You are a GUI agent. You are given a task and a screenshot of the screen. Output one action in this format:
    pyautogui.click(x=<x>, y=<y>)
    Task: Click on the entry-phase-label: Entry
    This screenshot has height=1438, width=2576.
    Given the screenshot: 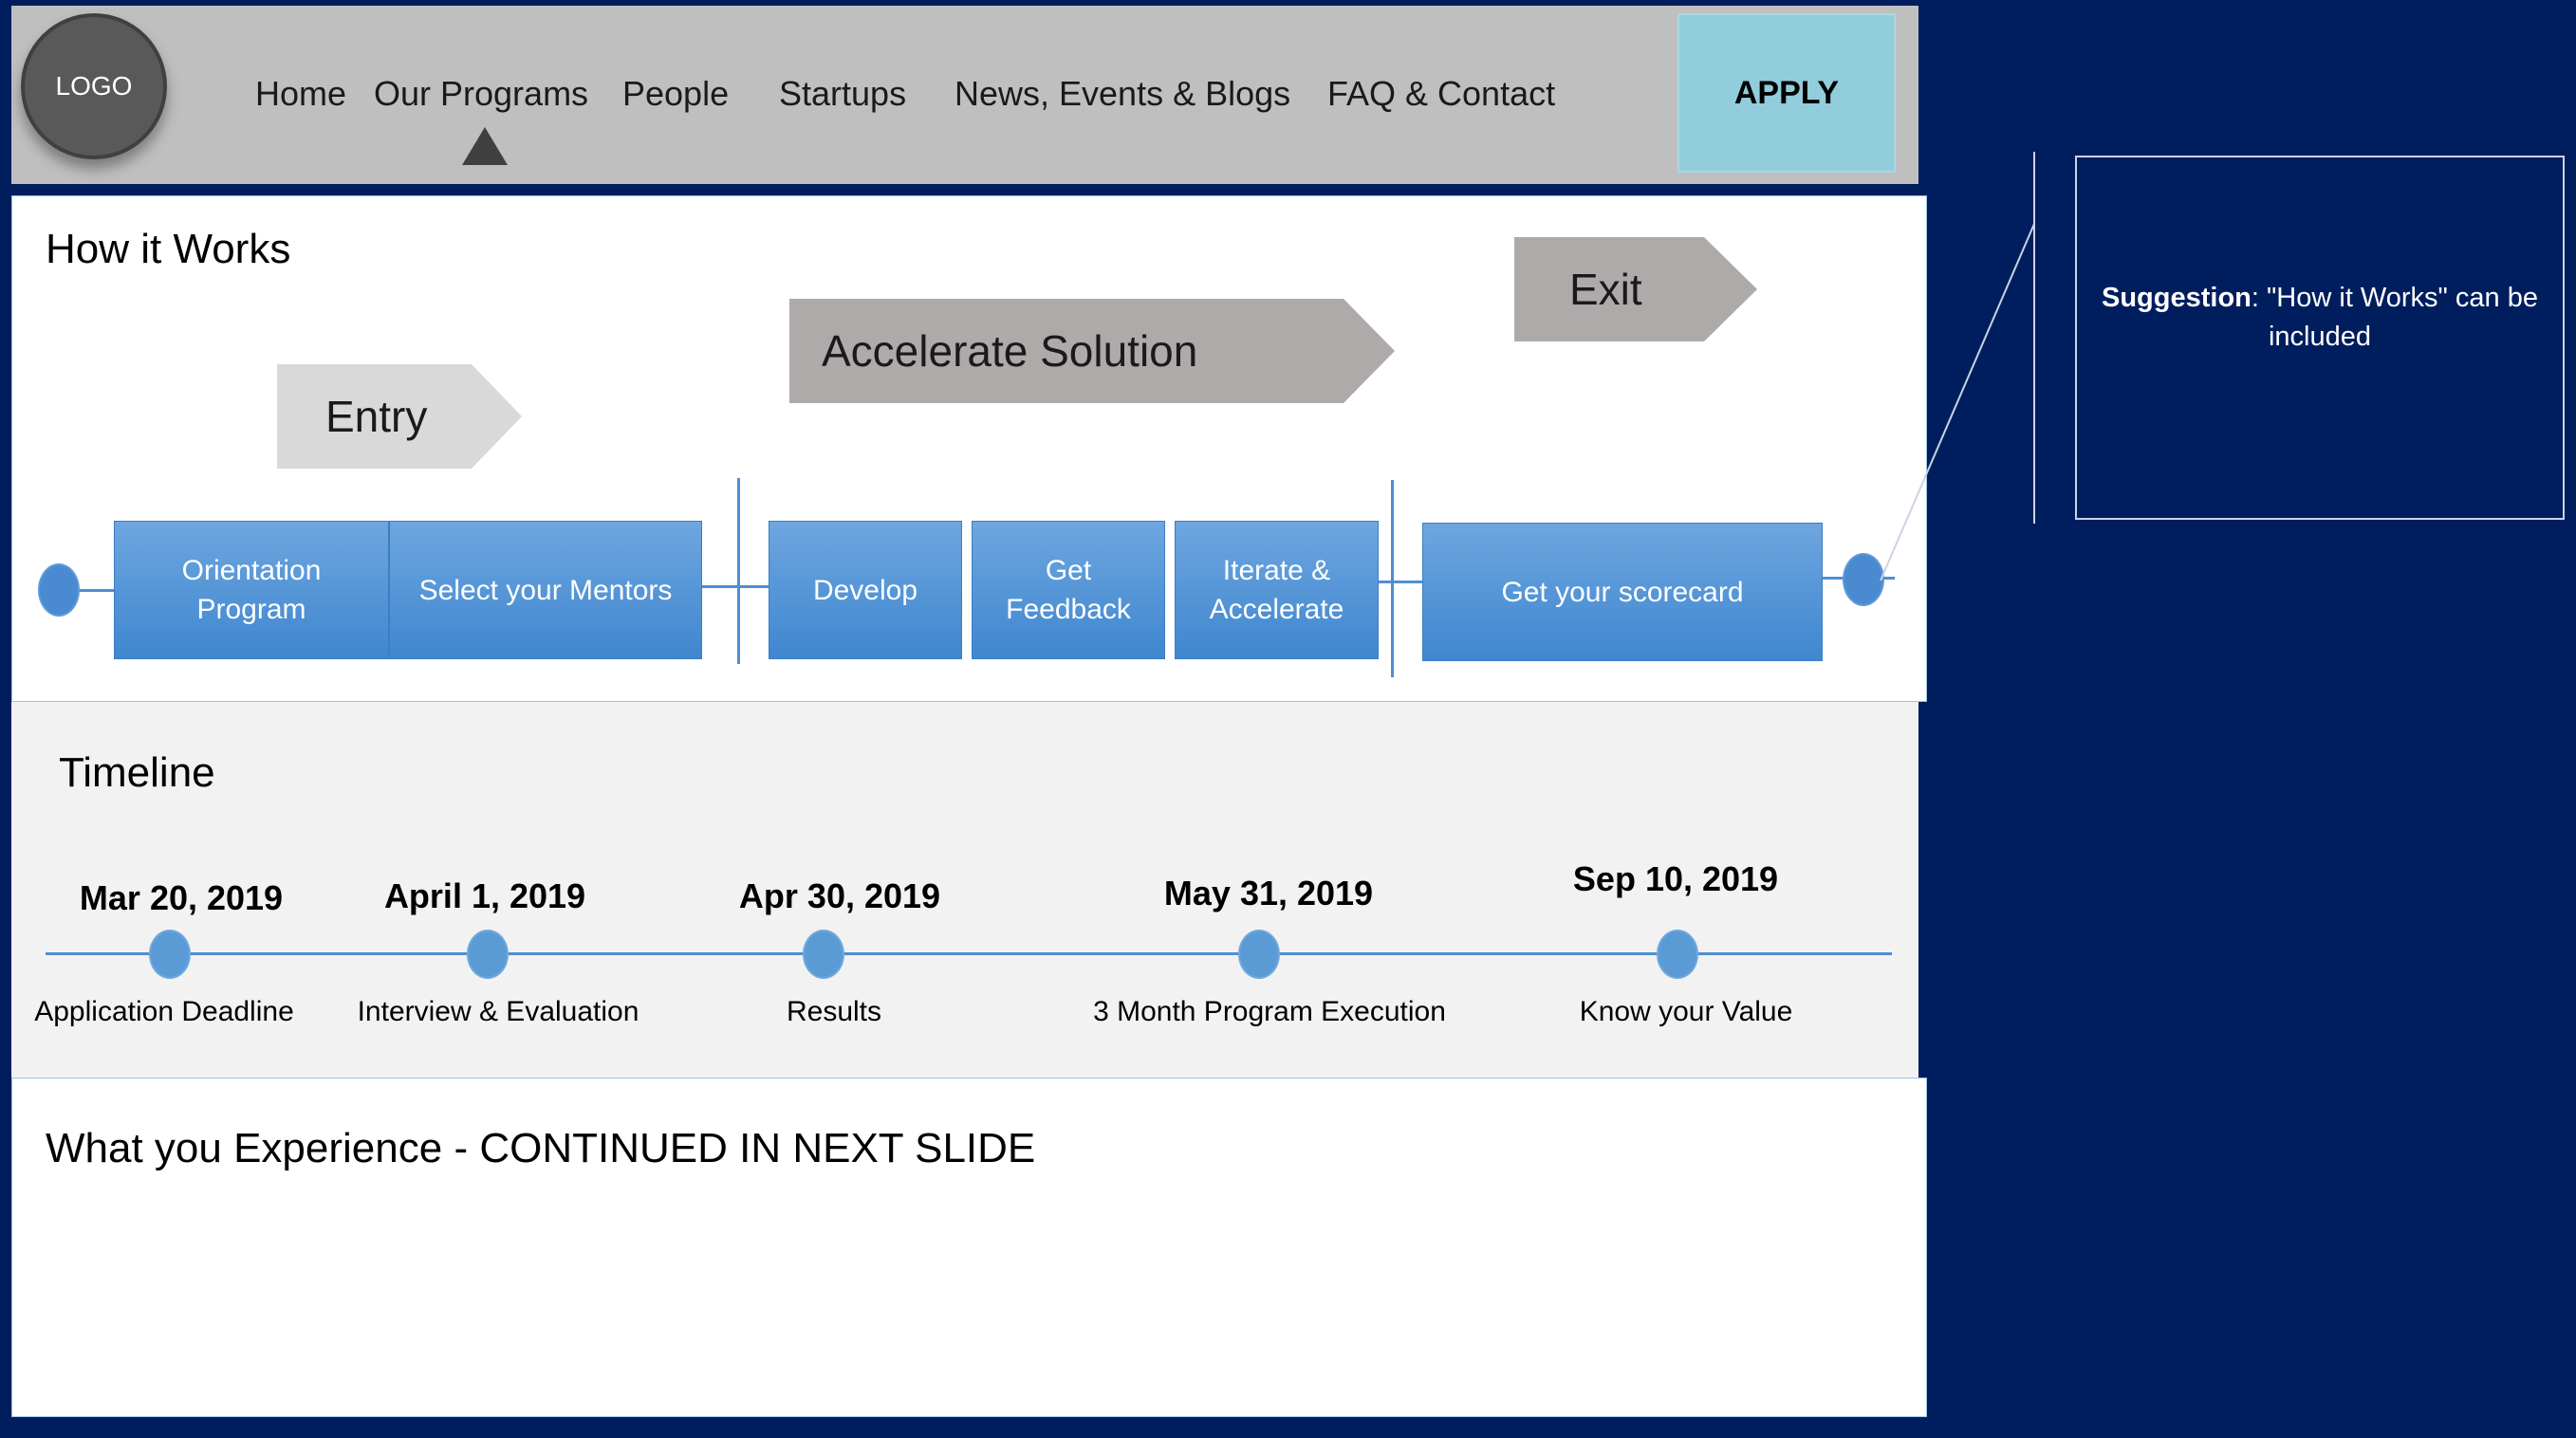 What is the action you would take?
    pyautogui.click(x=376, y=416)
    